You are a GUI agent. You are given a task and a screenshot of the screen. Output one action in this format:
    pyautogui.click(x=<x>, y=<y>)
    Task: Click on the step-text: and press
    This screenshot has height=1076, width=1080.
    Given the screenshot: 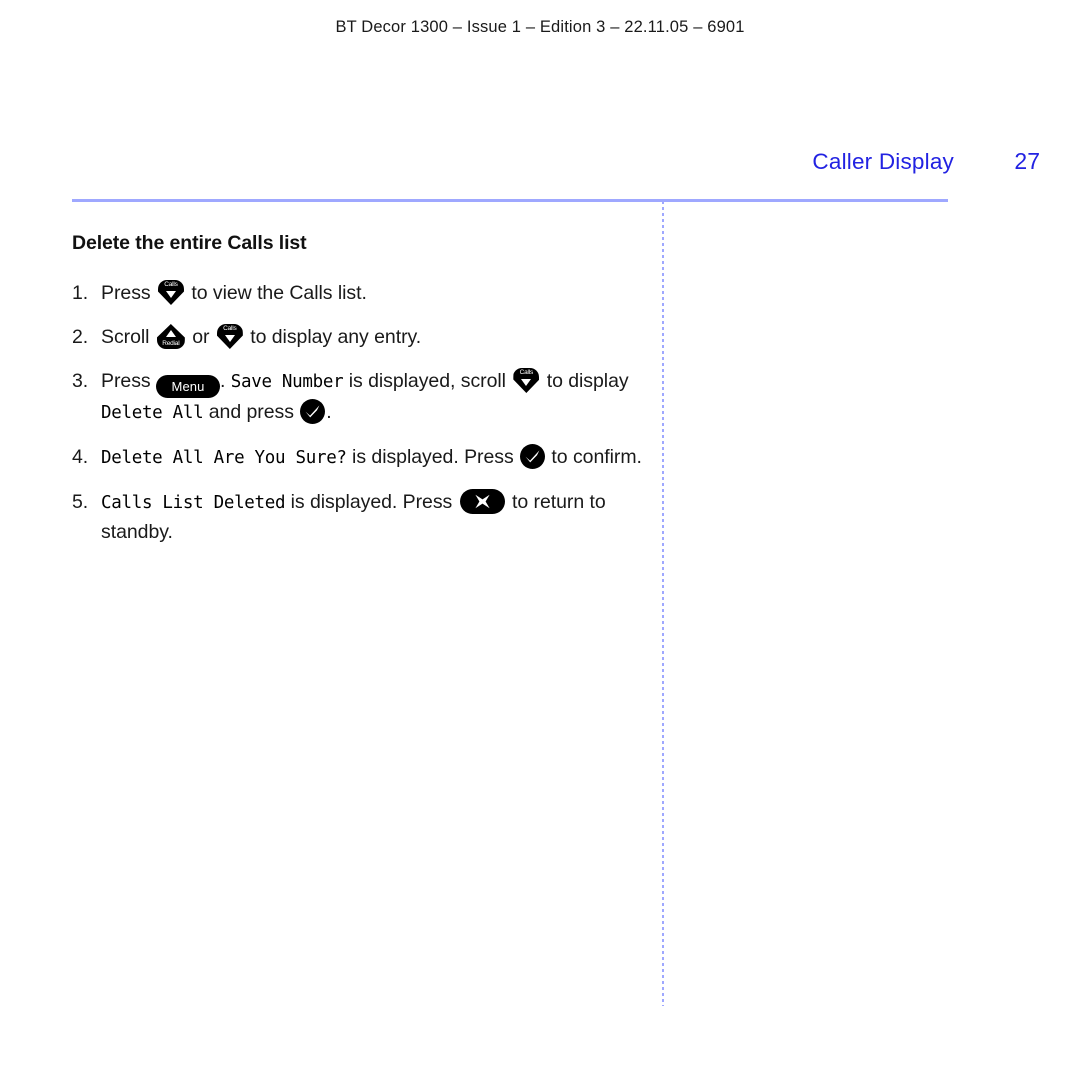 What is the action you would take?
    pyautogui.click(x=251, y=412)
    